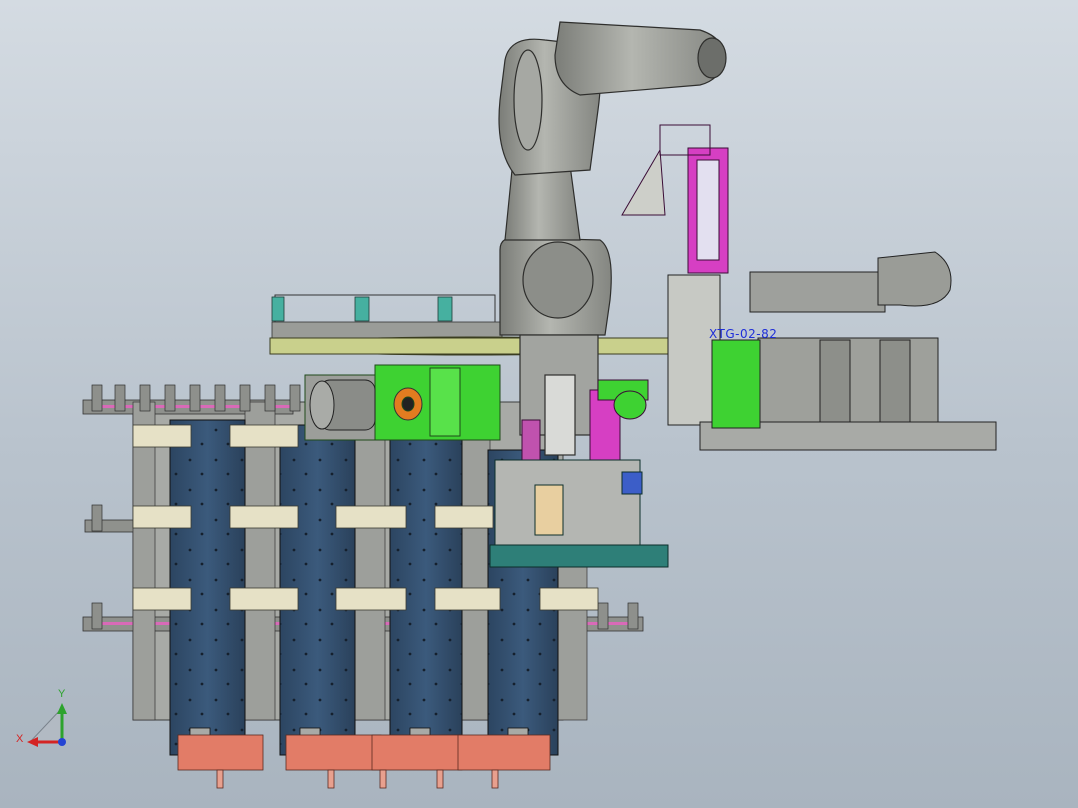  What do you see at coordinates (47, 725) in the screenshot?
I see `axis-triad-icon` at bounding box center [47, 725].